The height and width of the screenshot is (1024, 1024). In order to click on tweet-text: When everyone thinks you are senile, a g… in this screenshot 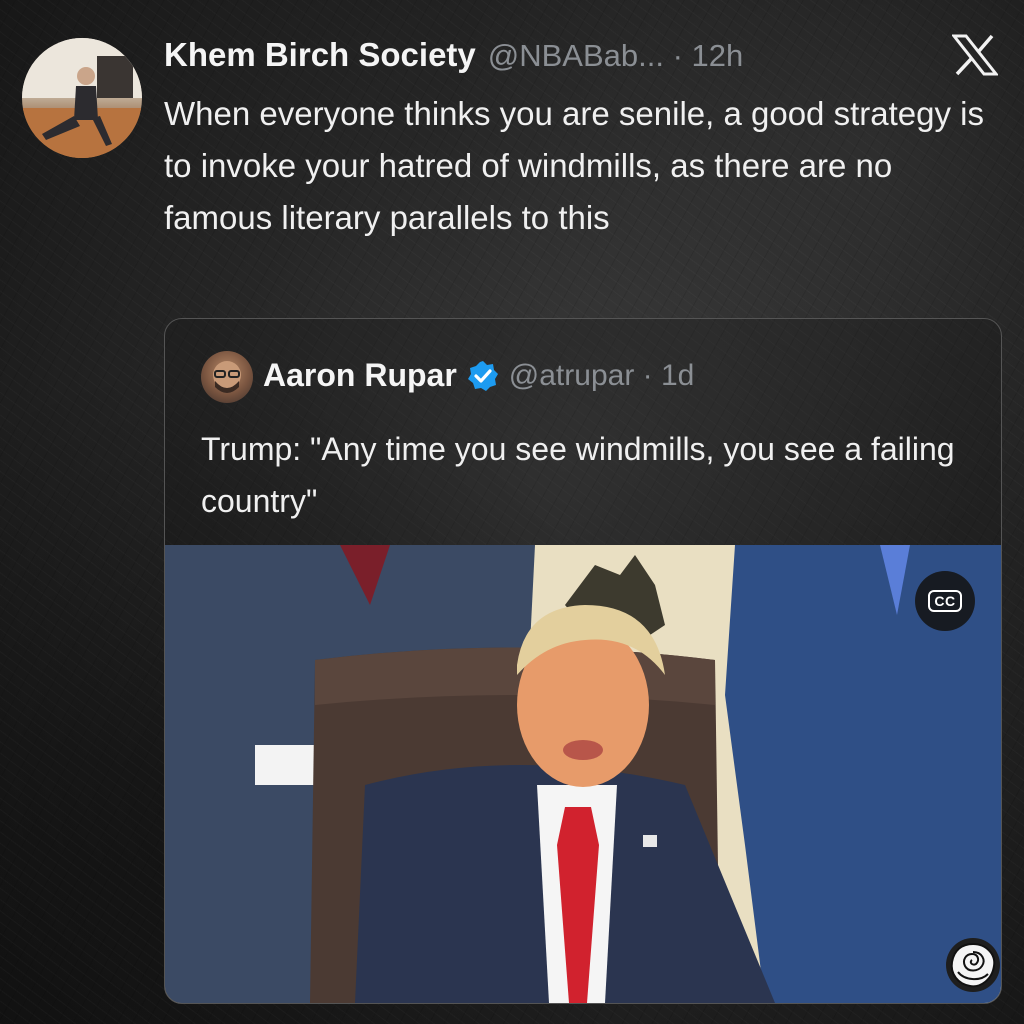, I will do `click(574, 165)`.